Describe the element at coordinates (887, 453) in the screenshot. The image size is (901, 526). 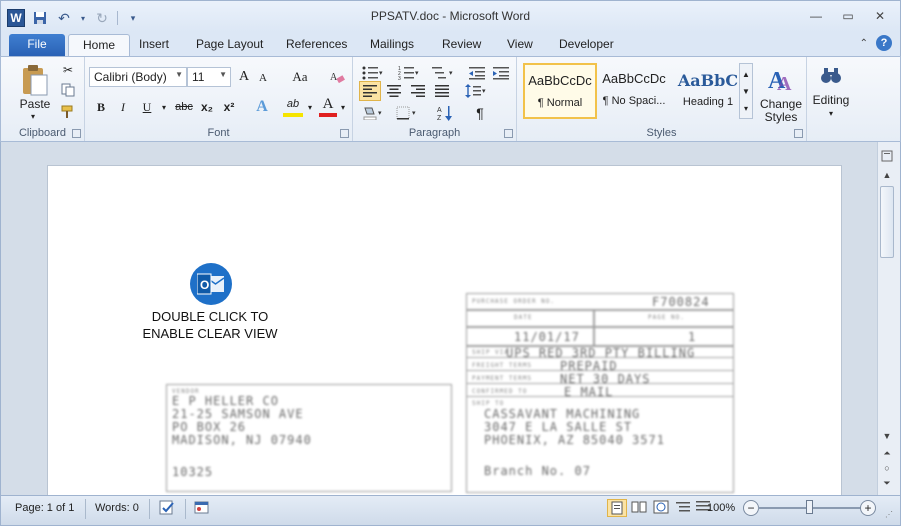
I see `previous-page-icon: ⏶` at that location.